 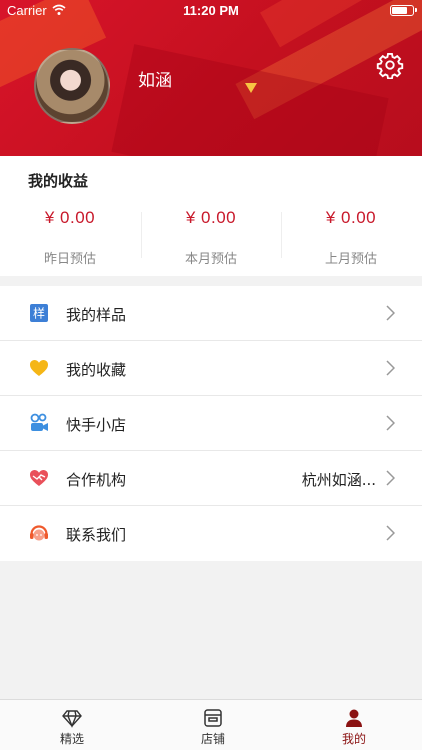 I want to click on status-bar: Carrier 11:20 PM, so click(x=211, y=11).